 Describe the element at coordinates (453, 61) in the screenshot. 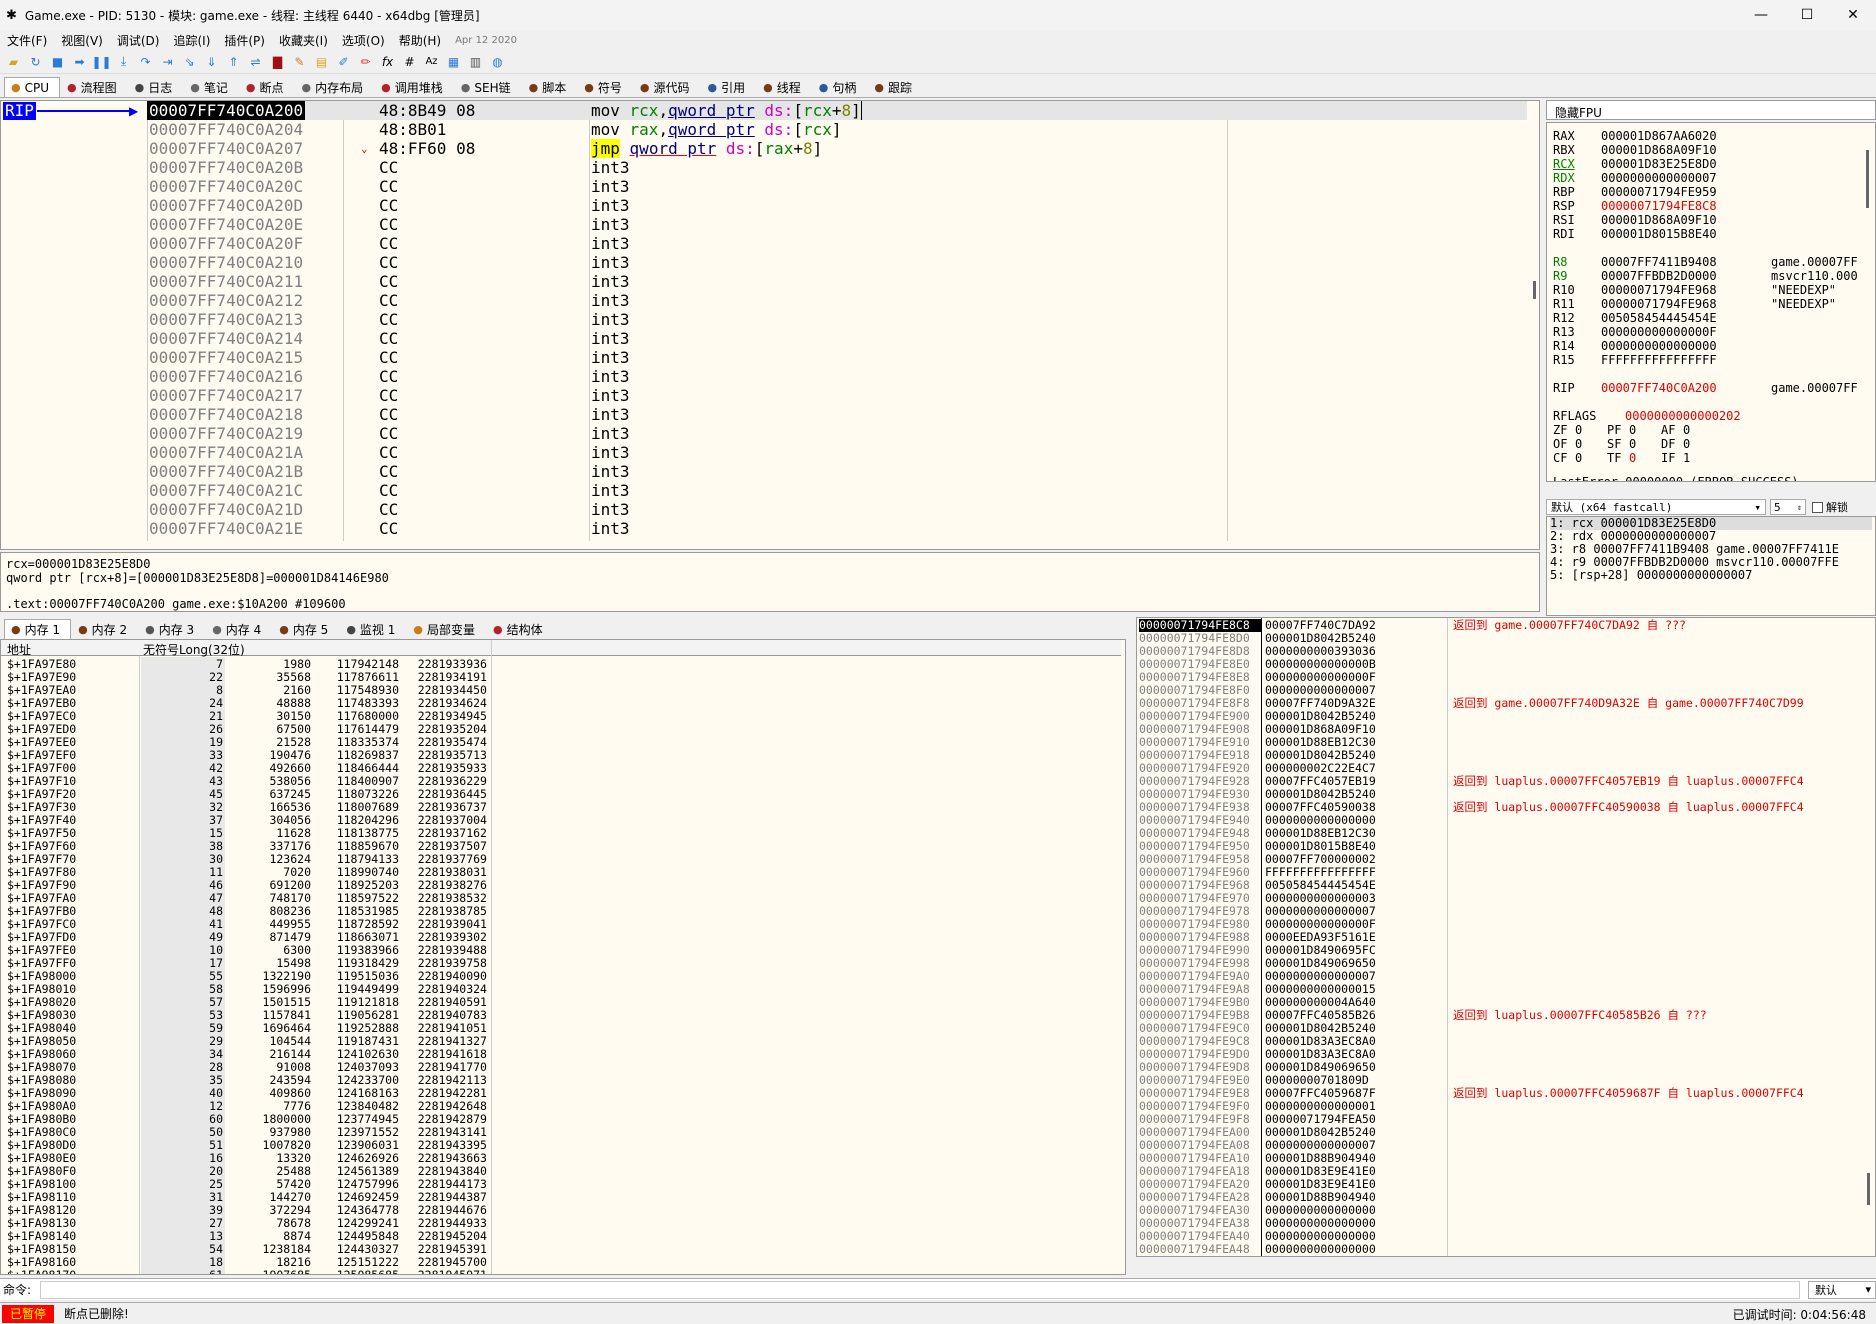

I see `script-icon: ▦` at that location.